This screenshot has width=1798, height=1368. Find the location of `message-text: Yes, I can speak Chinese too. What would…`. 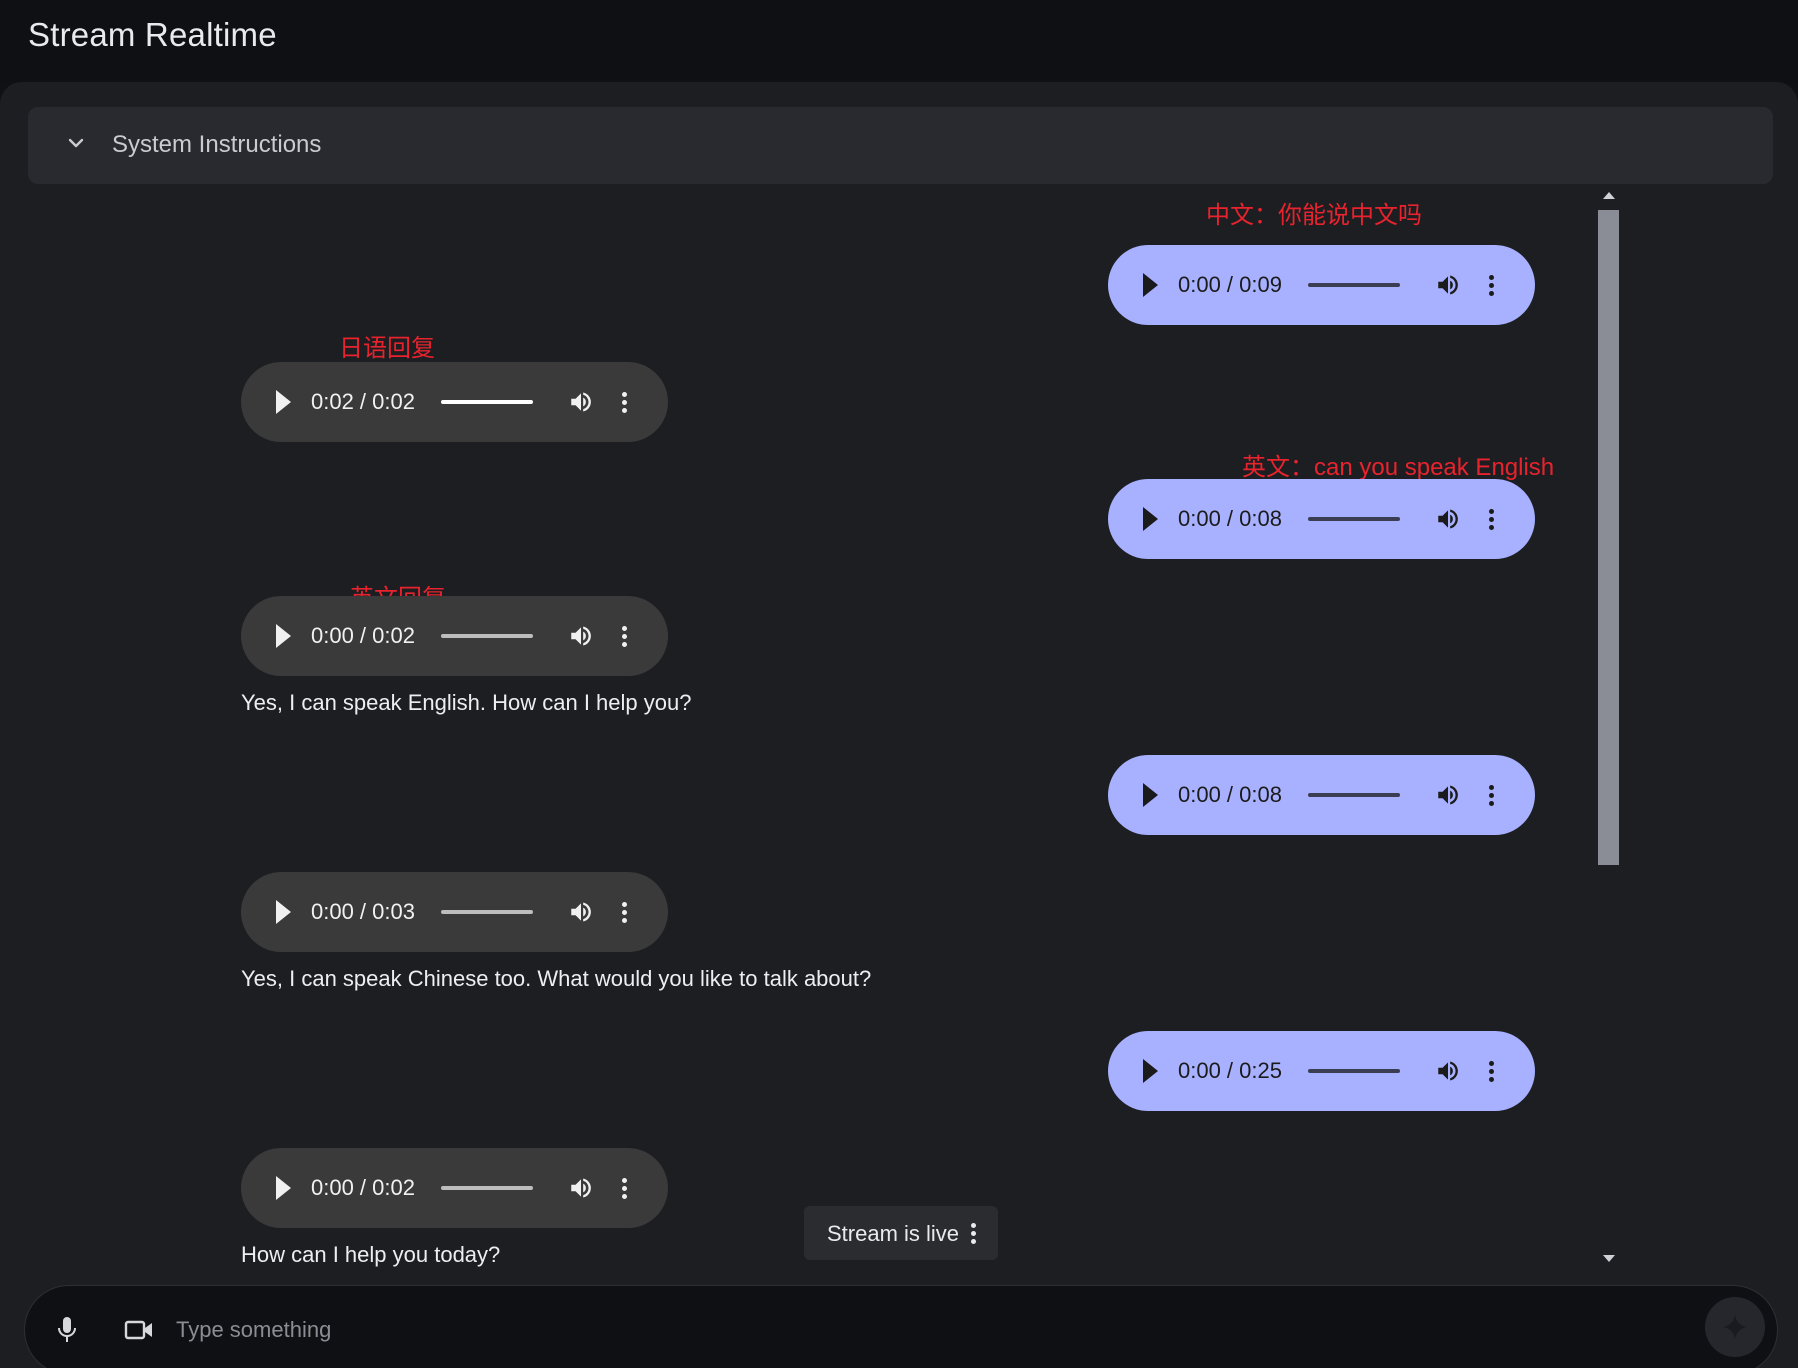

message-text: Yes, I can speak Chinese too. What would… is located at coordinates (556, 978).